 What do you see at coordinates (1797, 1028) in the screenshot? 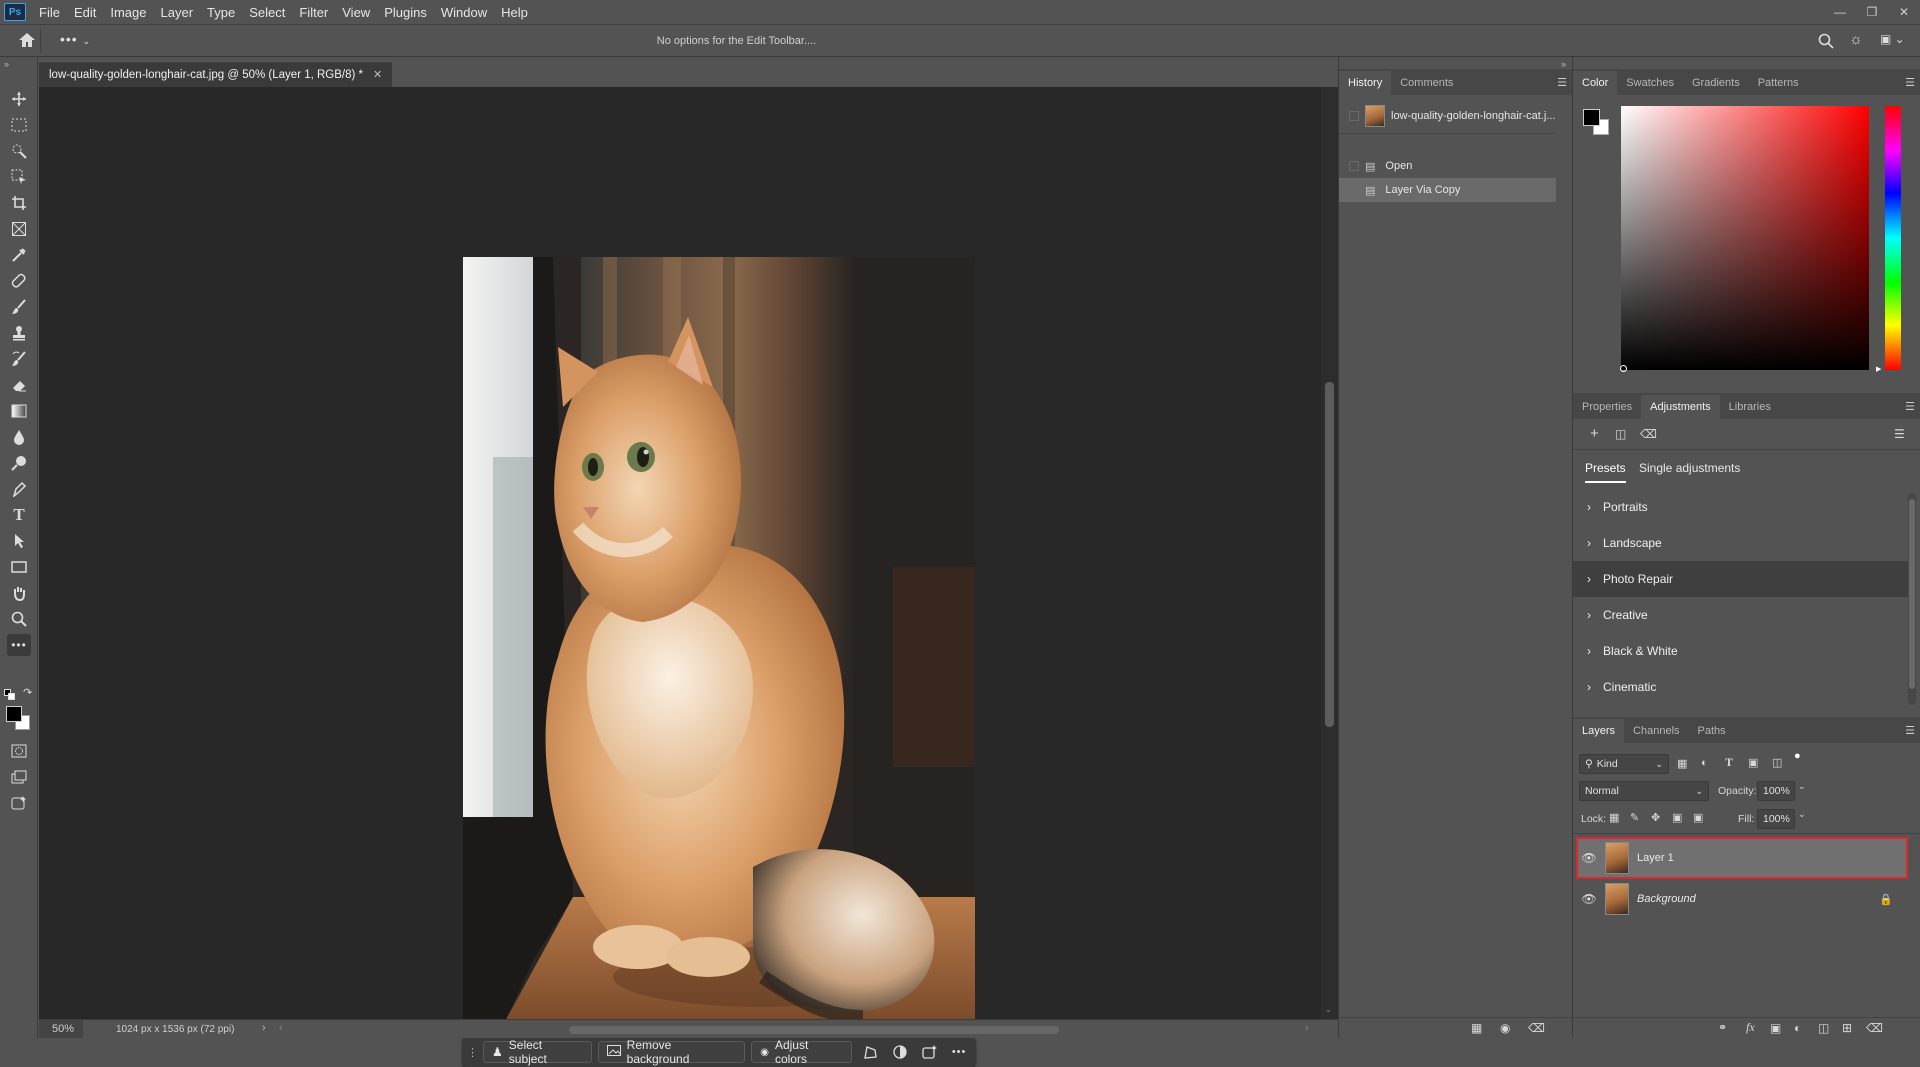
I see `new-adjustment-layer-icon: ◐` at bounding box center [1797, 1028].